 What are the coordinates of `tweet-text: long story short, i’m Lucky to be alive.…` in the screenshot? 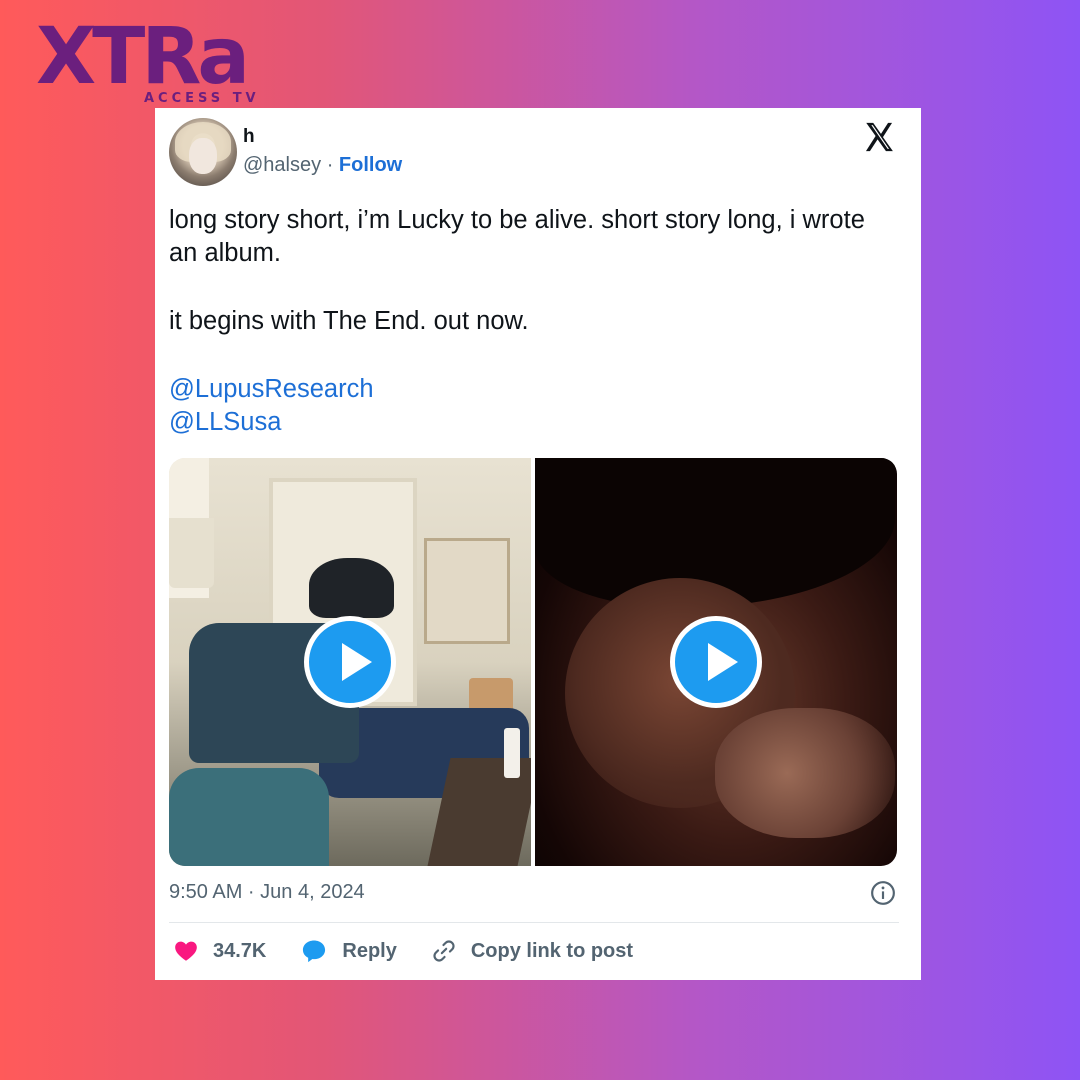 It's located at (534, 321).